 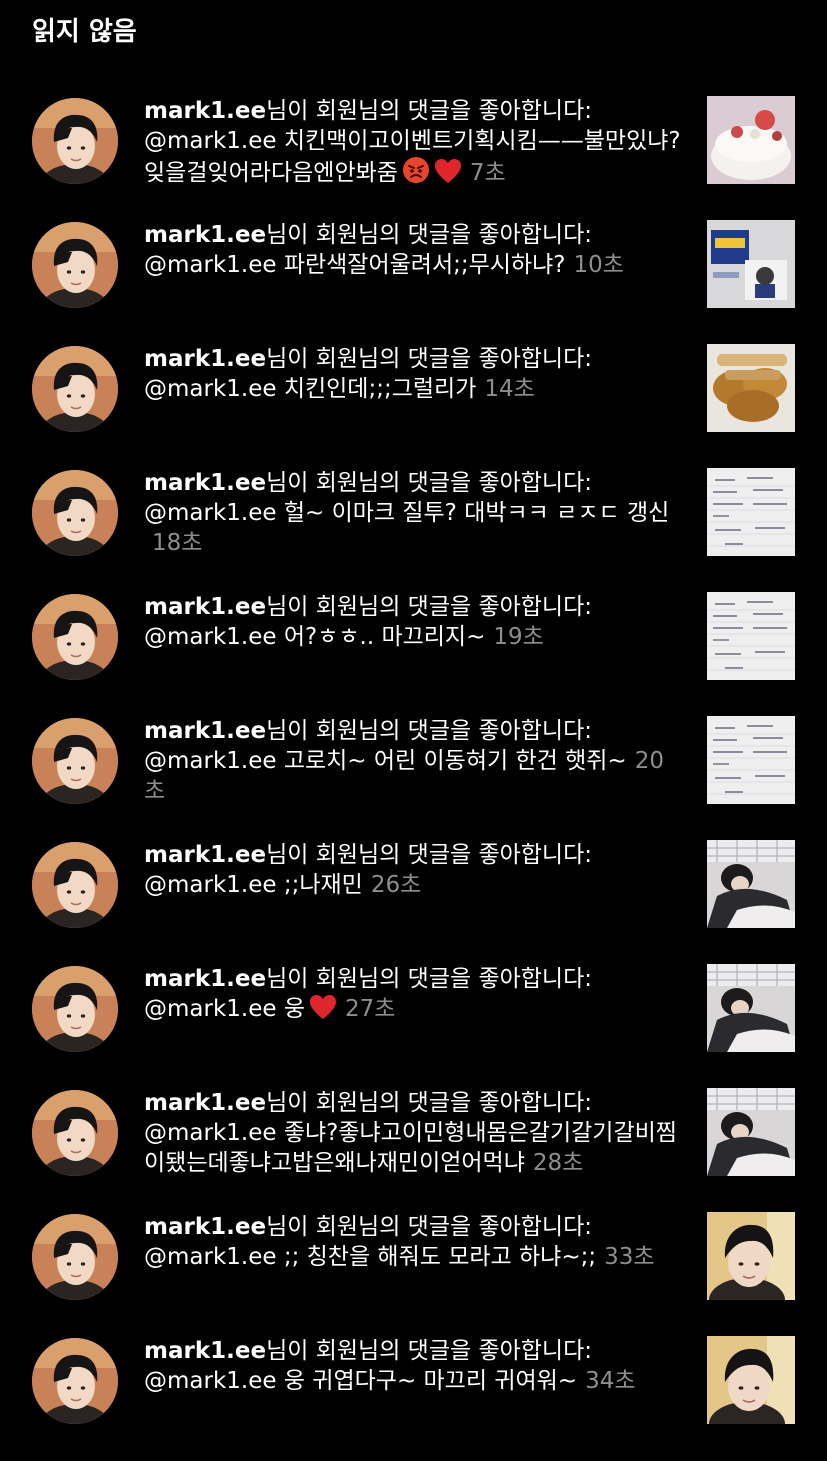 I want to click on timestamp: 28초, so click(x=558, y=1163).